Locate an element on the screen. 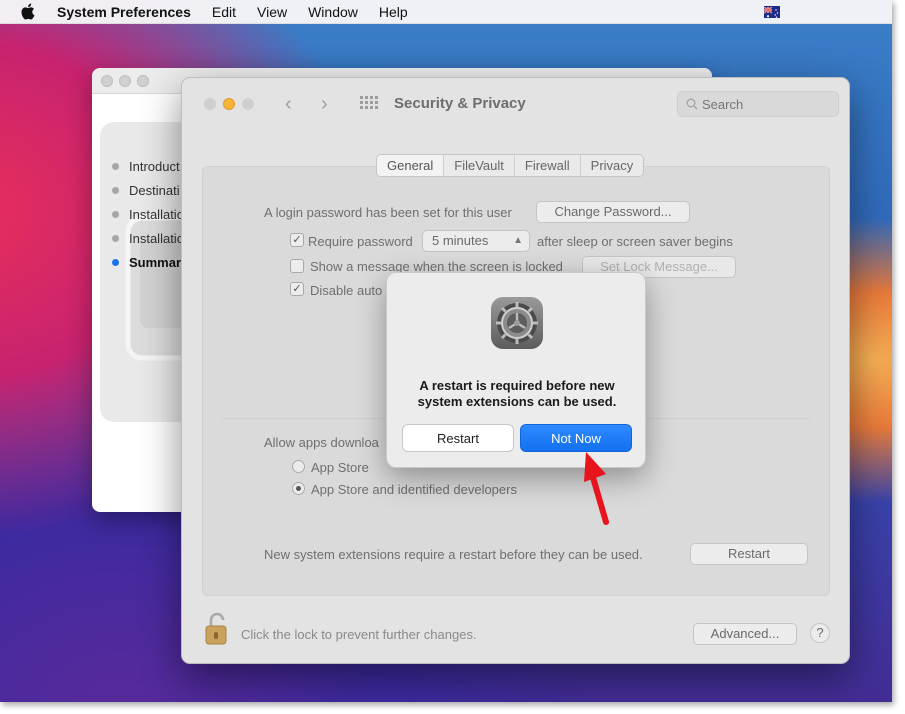  tab-privacy: Privacy is located at coordinates (612, 165).